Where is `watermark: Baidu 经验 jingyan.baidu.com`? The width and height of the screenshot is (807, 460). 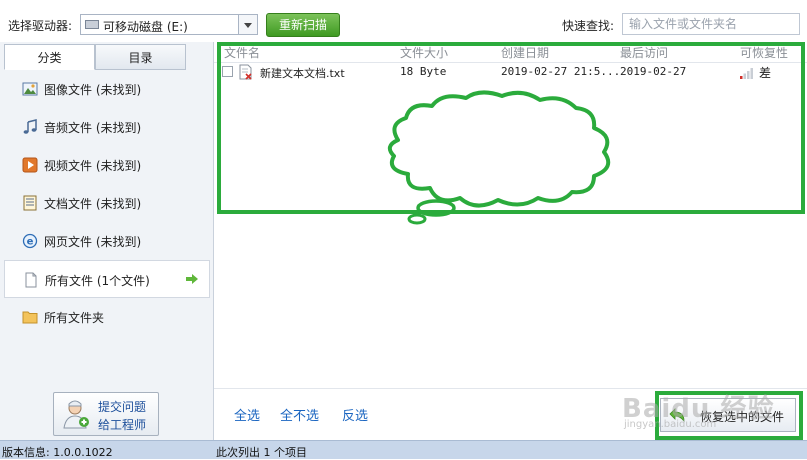 watermark: Baidu 经验 jingyan.baidu.com is located at coordinates (709, 410).